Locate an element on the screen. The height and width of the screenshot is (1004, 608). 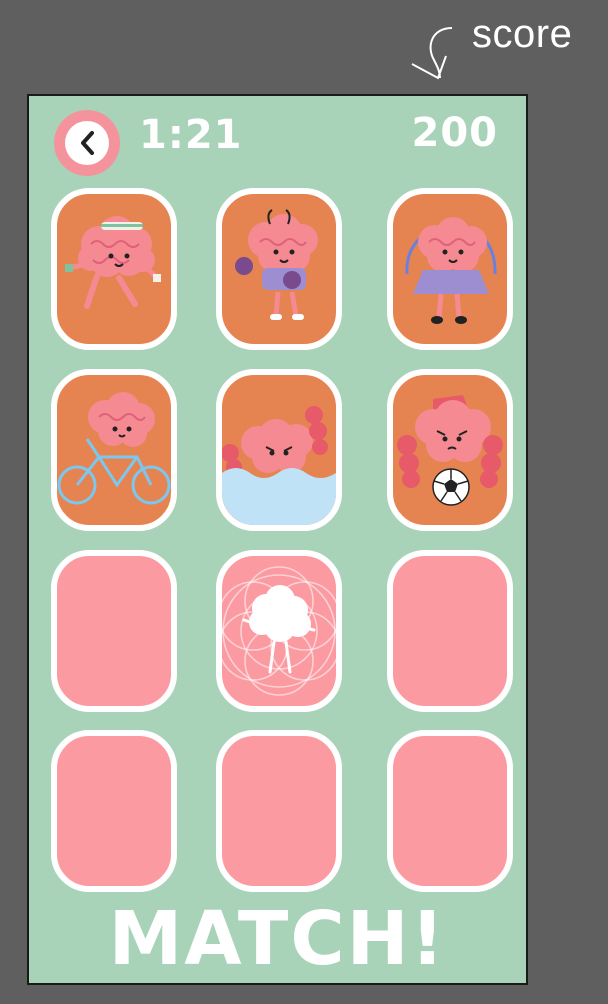
annotation-label: score is located at coordinates (522, 34).